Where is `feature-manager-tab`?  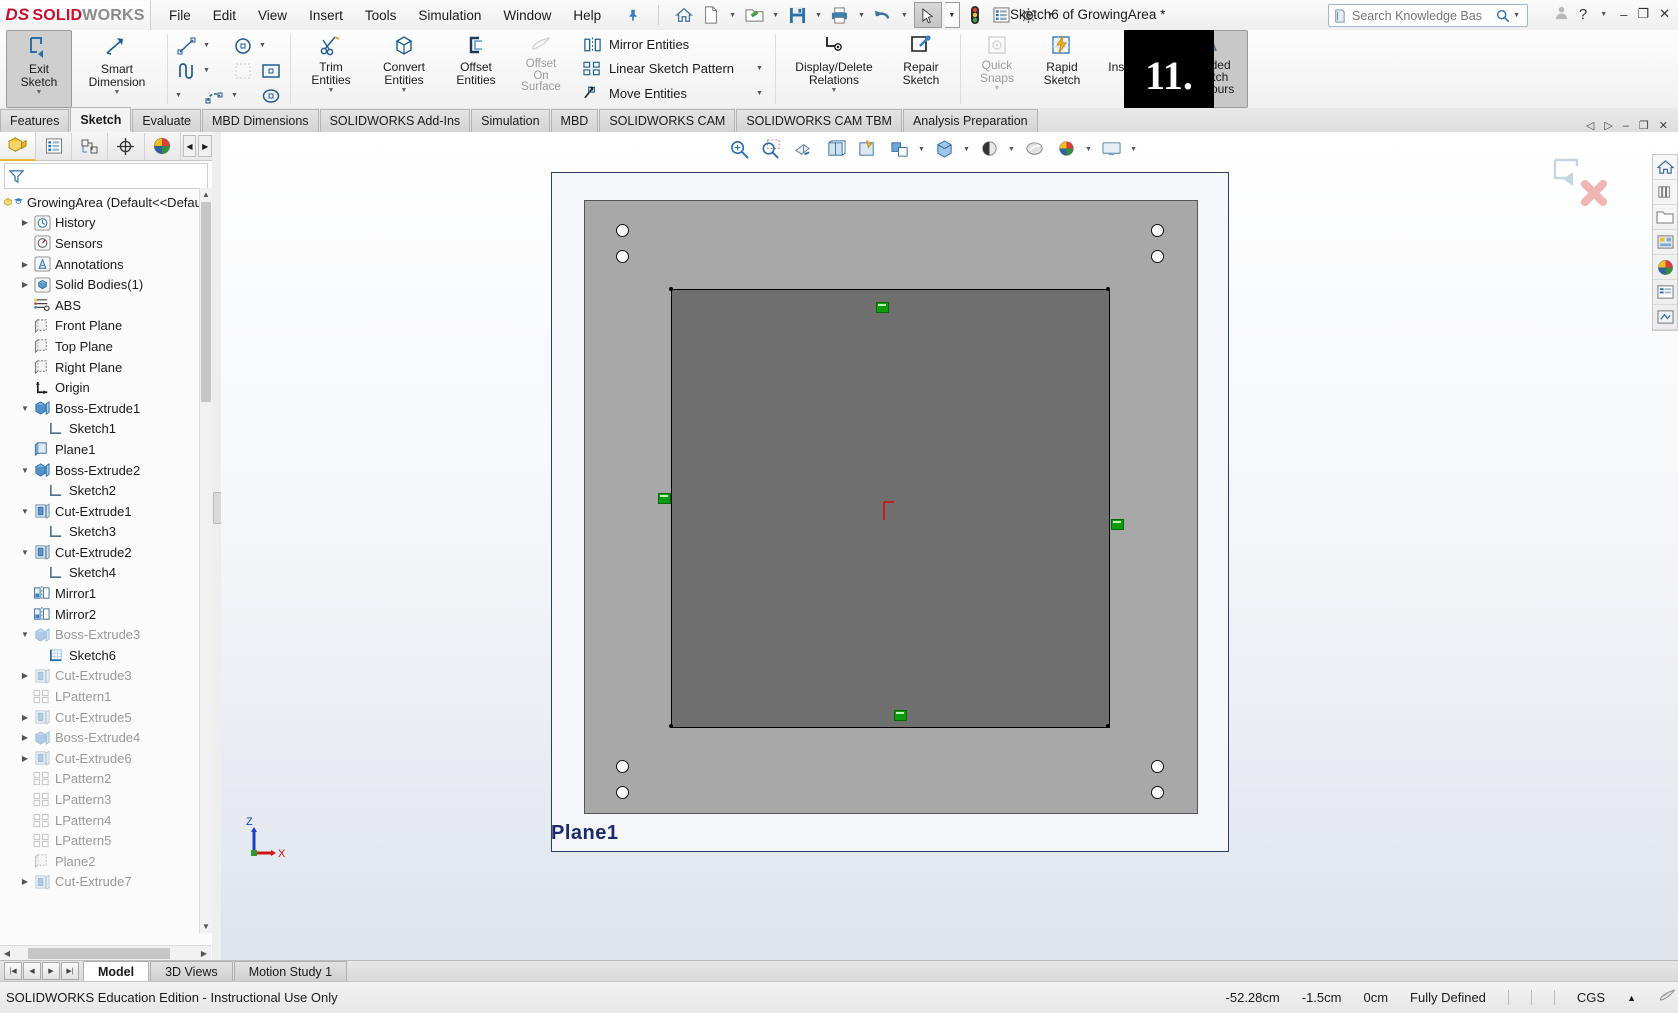
feature-manager-tab is located at coordinates (18, 146).